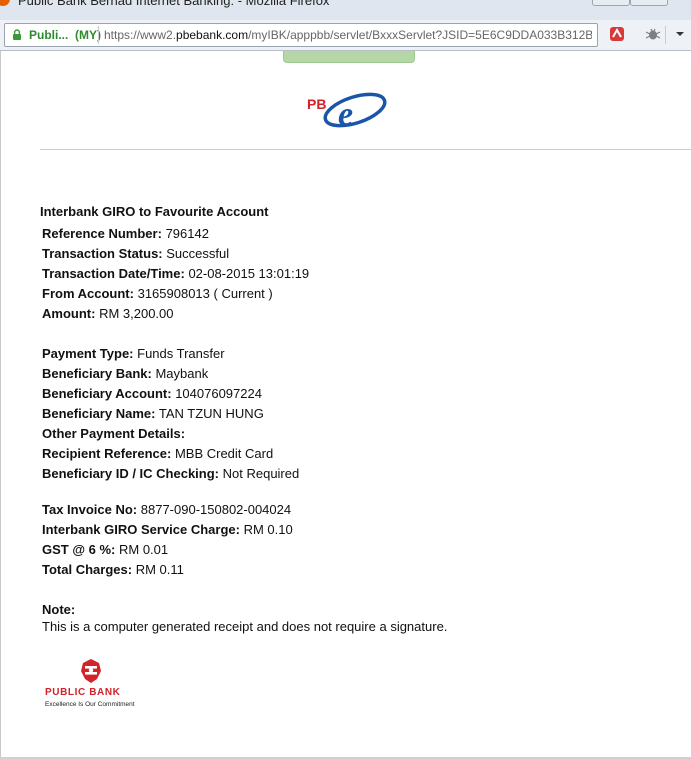 Image resolution: width=691 pixels, height=759 pixels. What do you see at coordinates (211, 413) in the screenshot?
I see `beneficiary-name-value: TAN TZUN HUNG` at bounding box center [211, 413].